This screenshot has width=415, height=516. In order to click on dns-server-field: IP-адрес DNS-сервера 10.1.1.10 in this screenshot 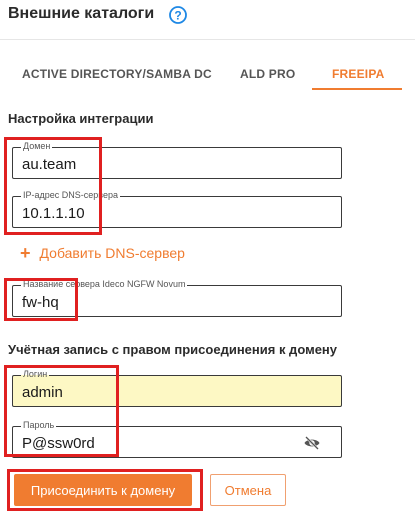, I will do `click(177, 209)`.